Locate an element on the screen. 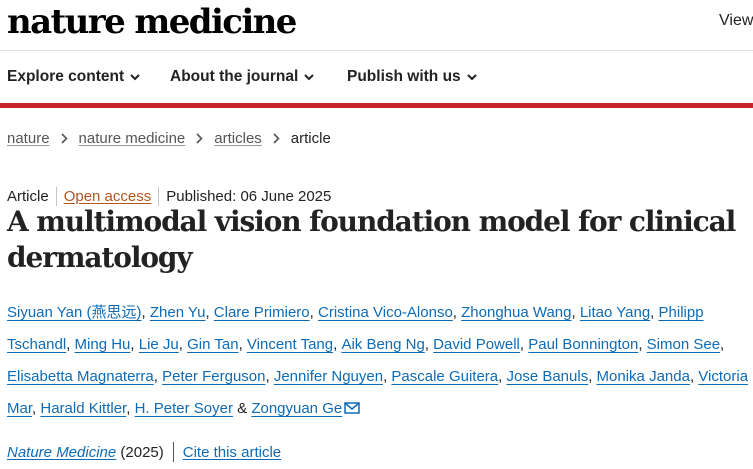  breadcrumb: nature nature medicine articles article is located at coordinates (169, 138).